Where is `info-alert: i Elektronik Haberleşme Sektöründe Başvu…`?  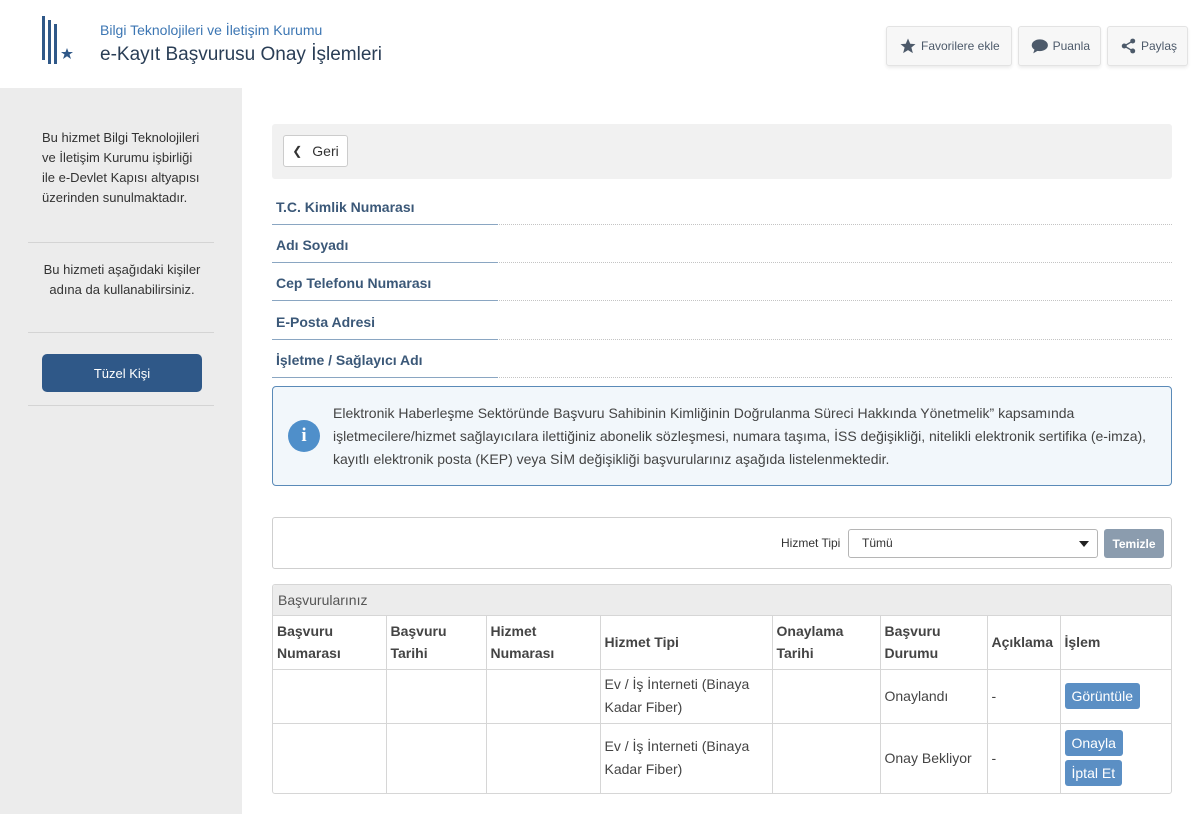
info-alert: i Elektronik Haberleşme Sektöründe Başvu… is located at coordinates (722, 436).